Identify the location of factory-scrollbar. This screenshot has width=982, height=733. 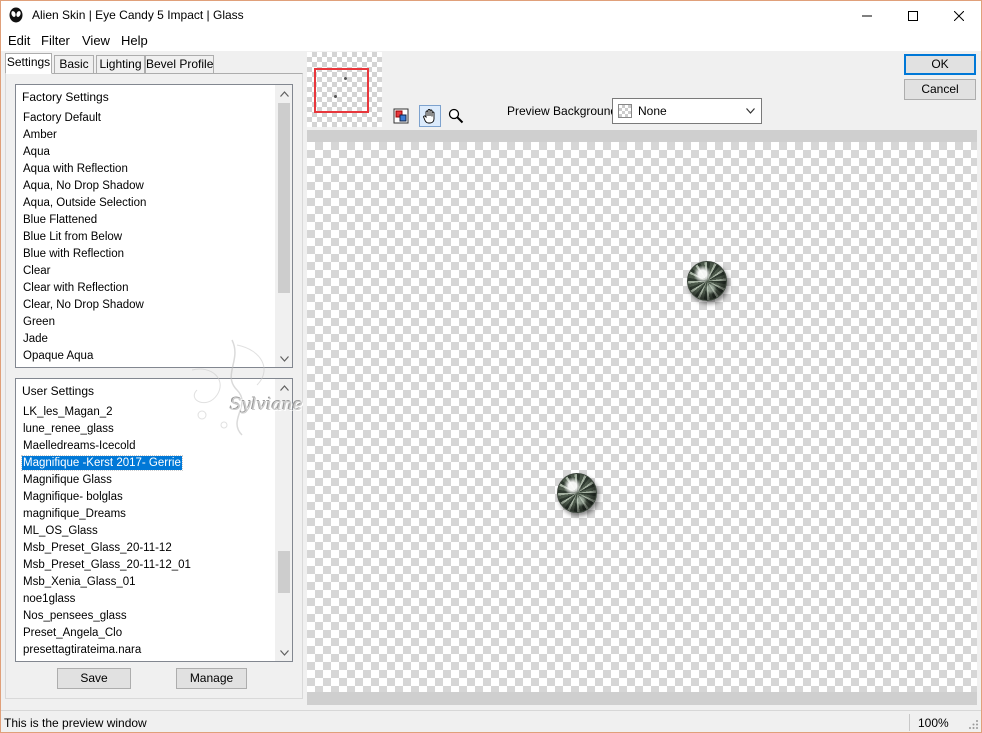
(283, 226).